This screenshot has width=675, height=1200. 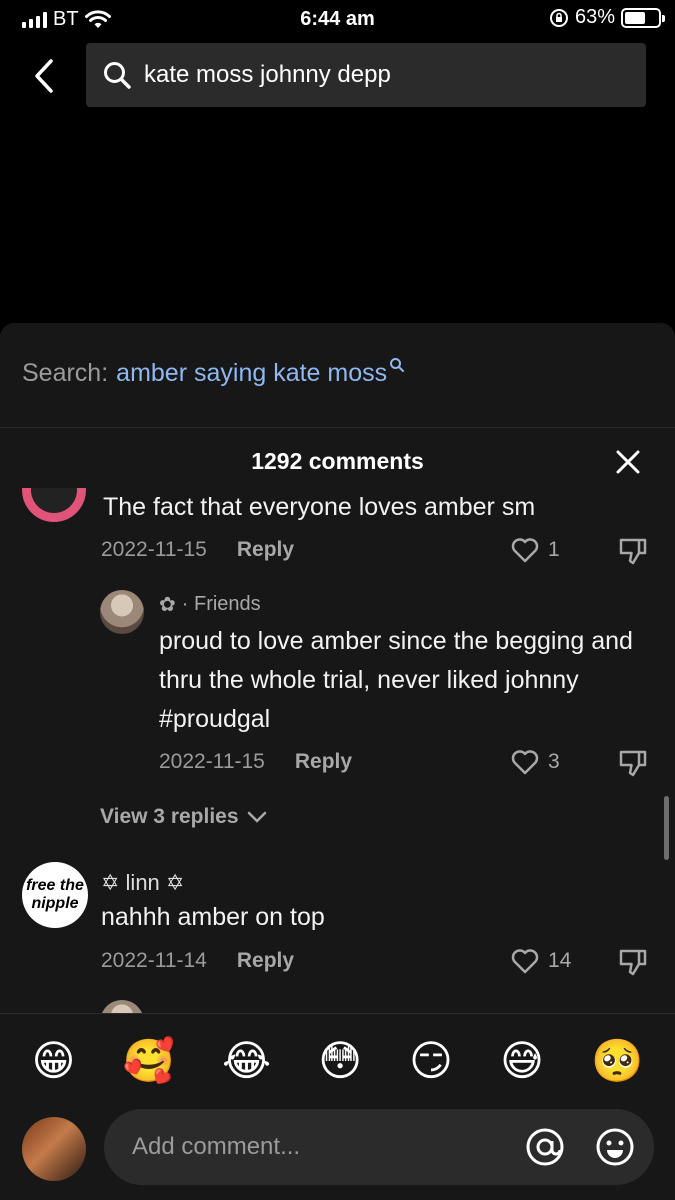 What do you see at coordinates (560, 960) in the screenshot?
I see `like-count: 14` at bounding box center [560, 960].